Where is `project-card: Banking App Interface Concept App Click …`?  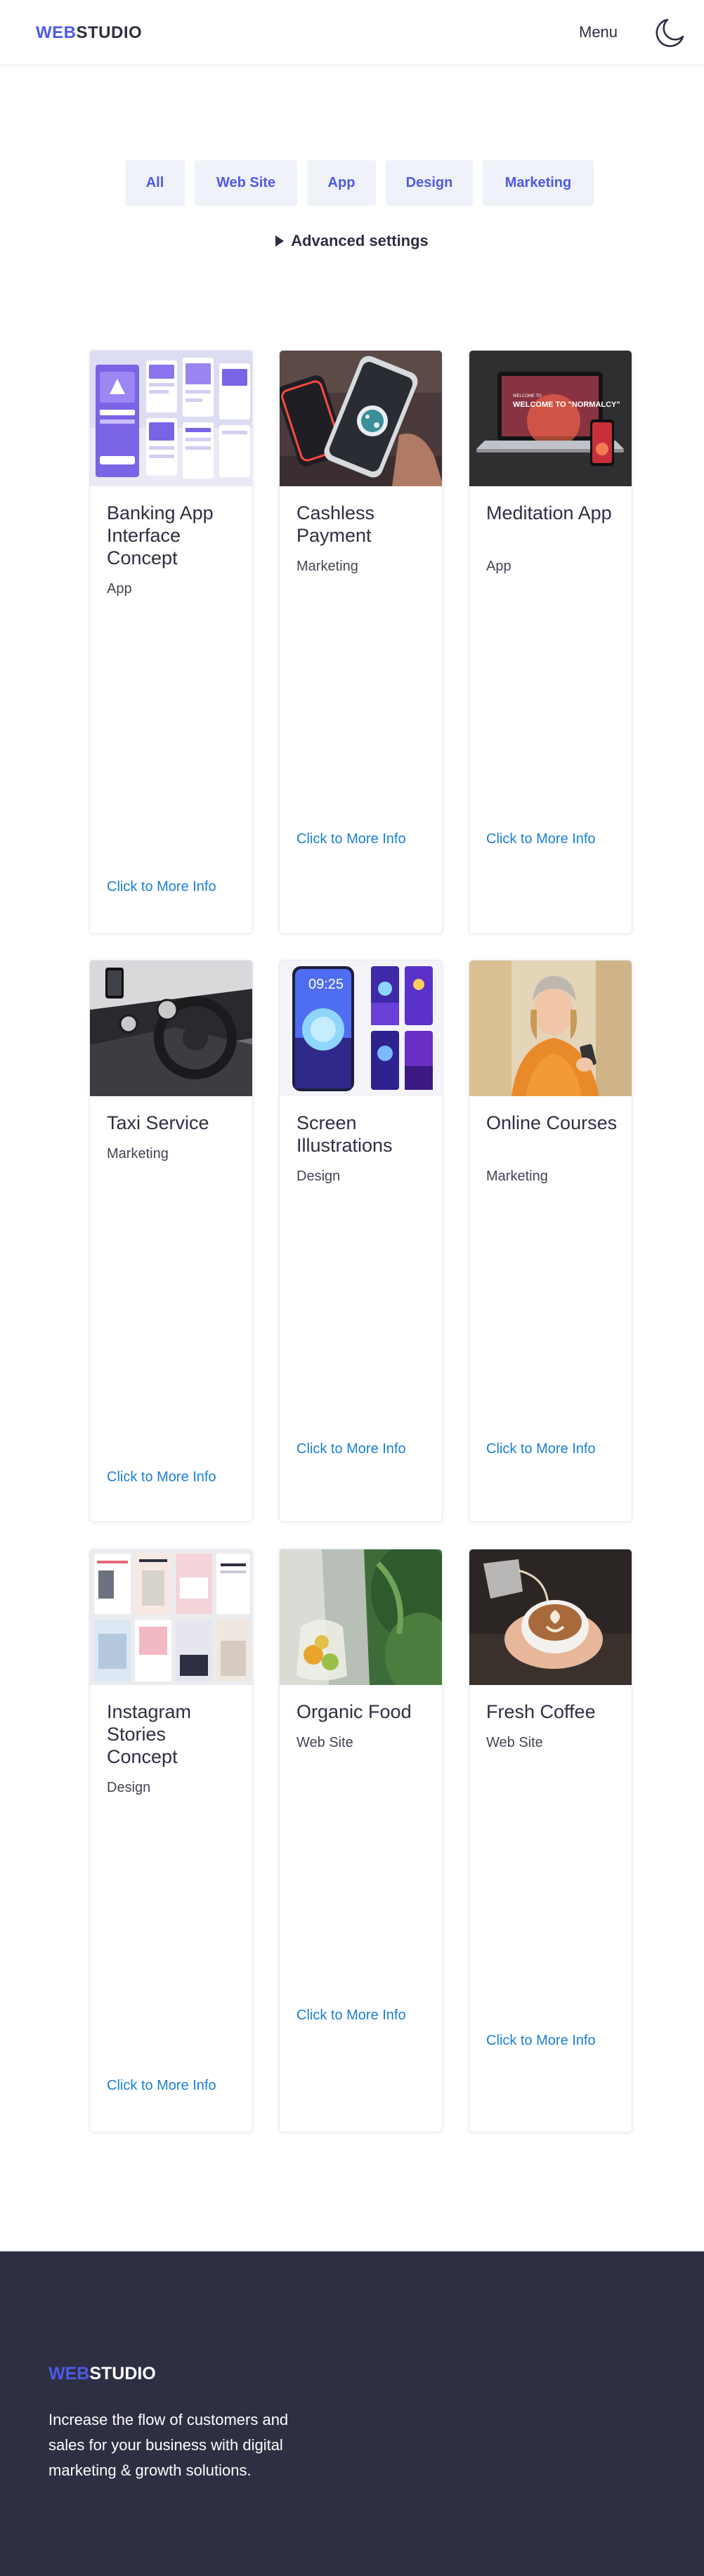 project-card: Banking App Interface Concept App Click … is located at coordinates (171, 642).